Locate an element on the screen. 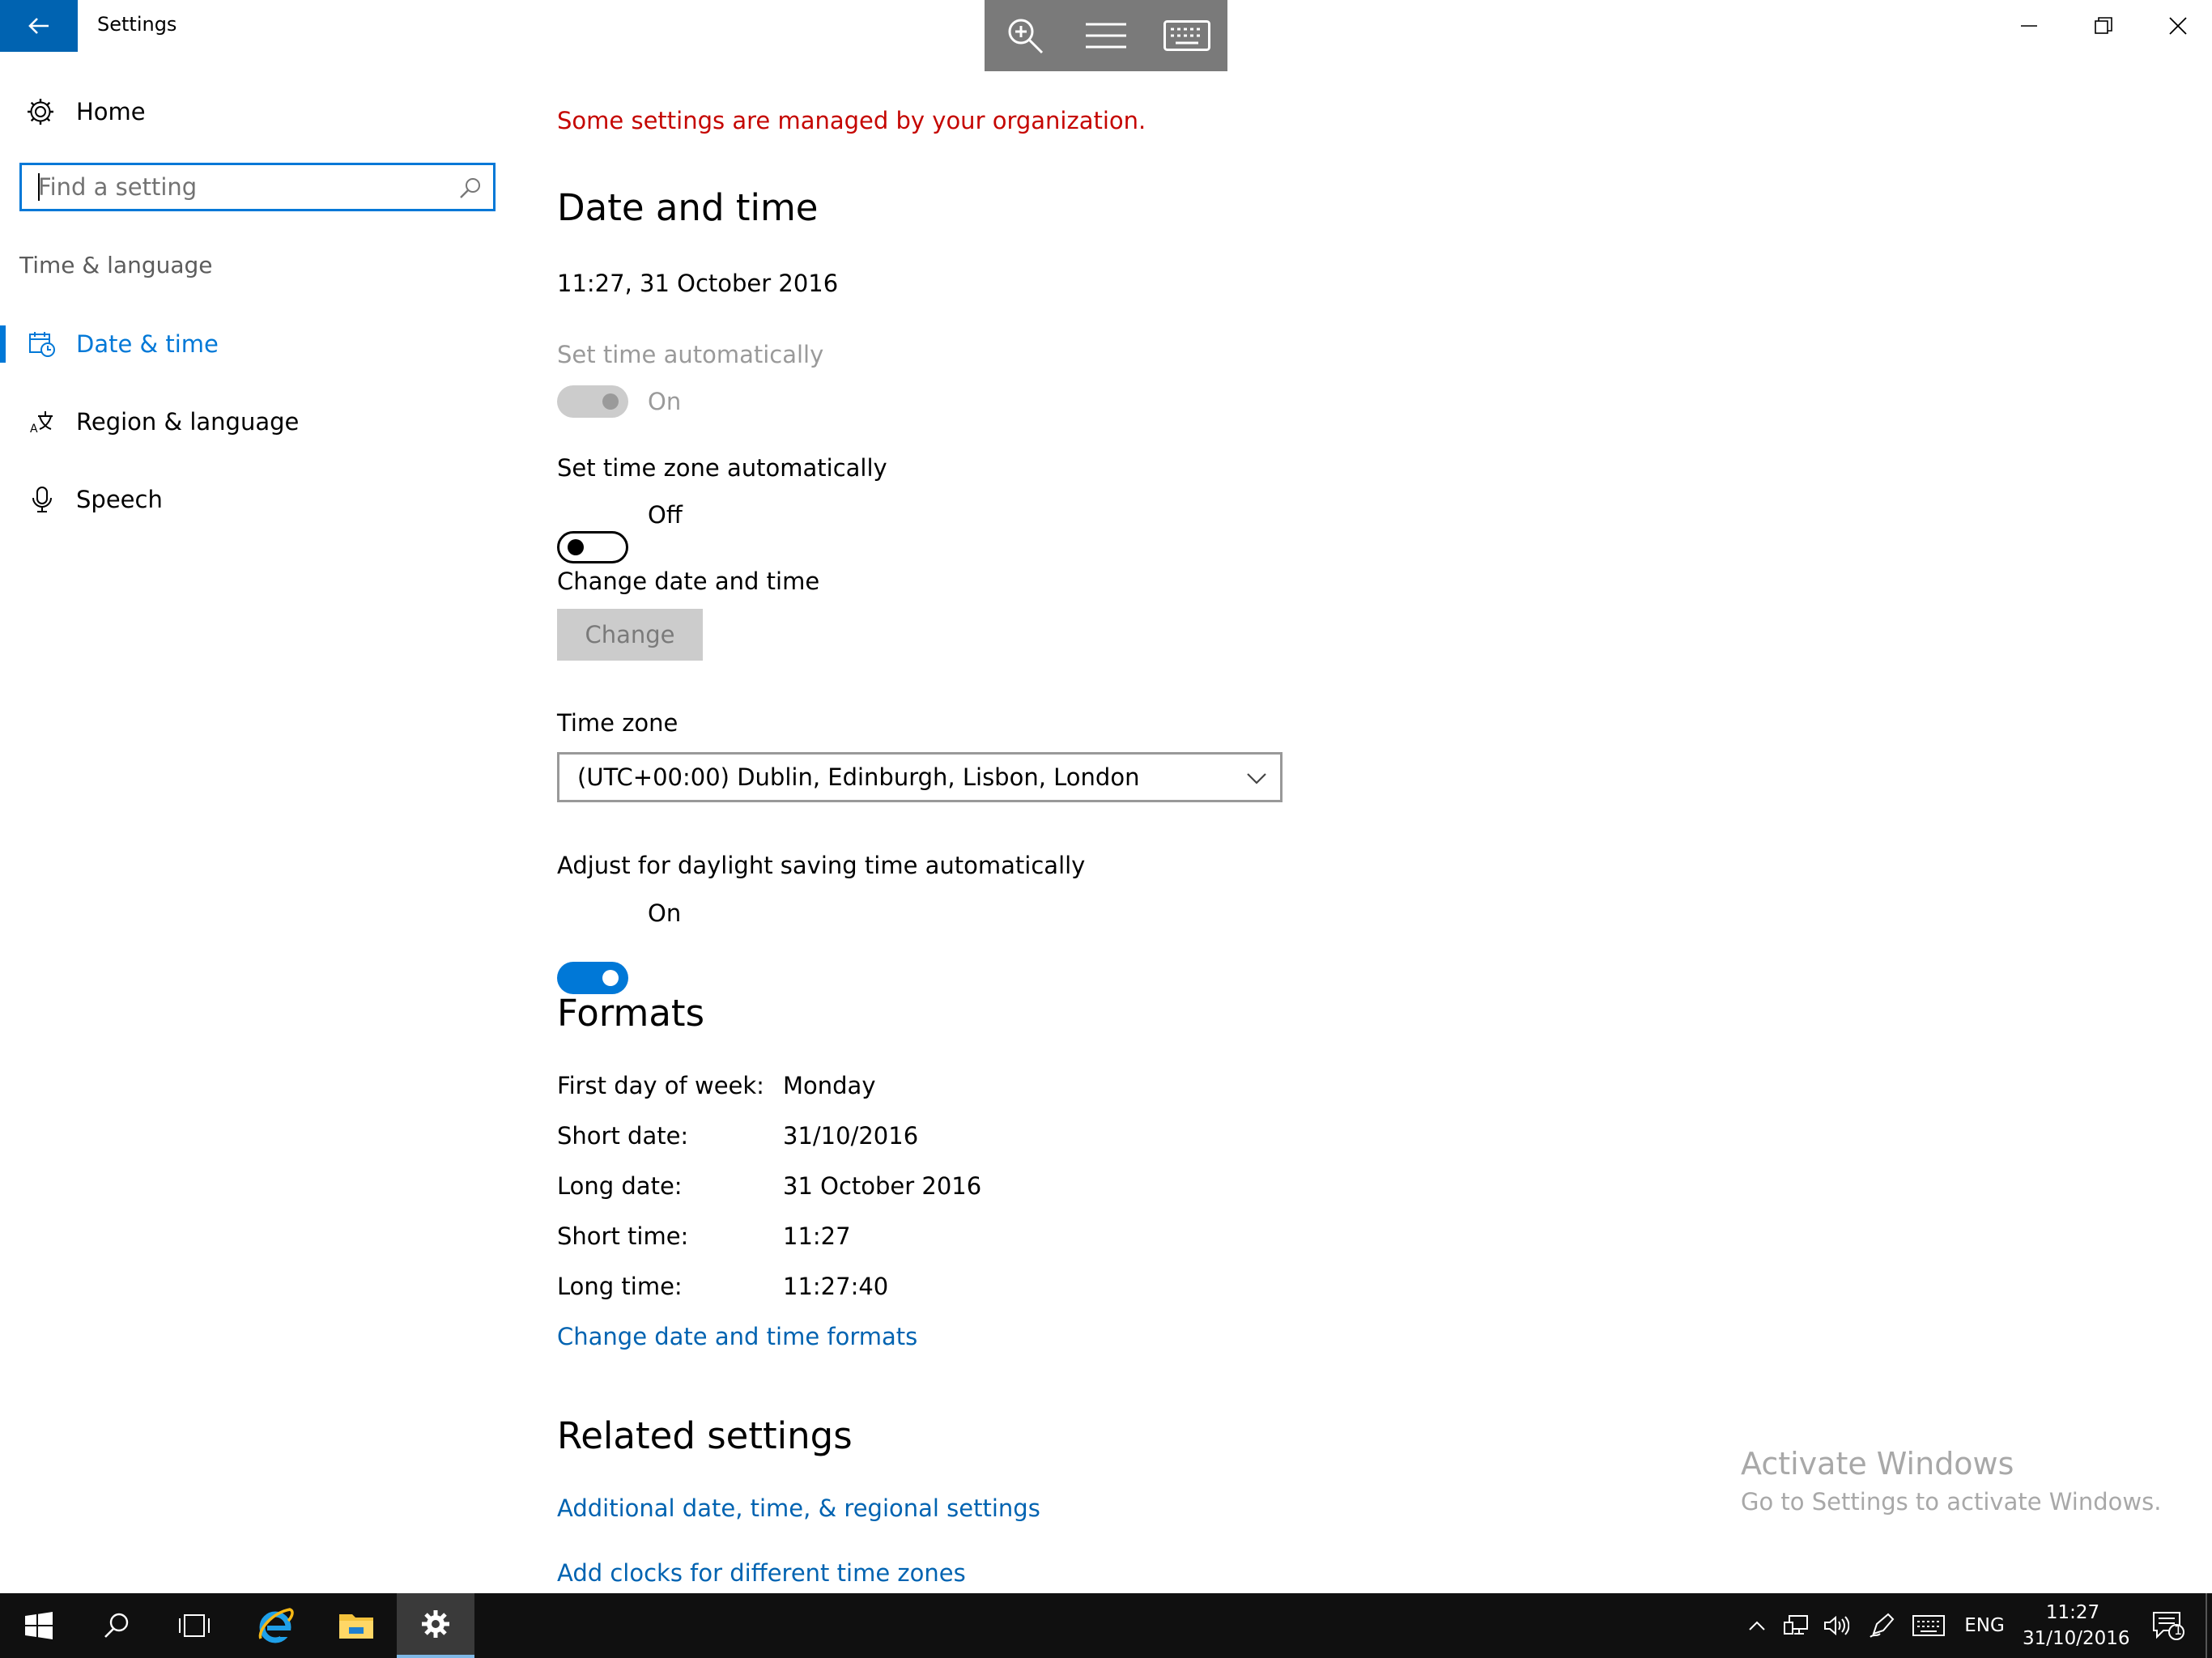 The height and width of the screenshot is (1658, 2212). file-explorer-icon is located at coordinates (356, 1626).